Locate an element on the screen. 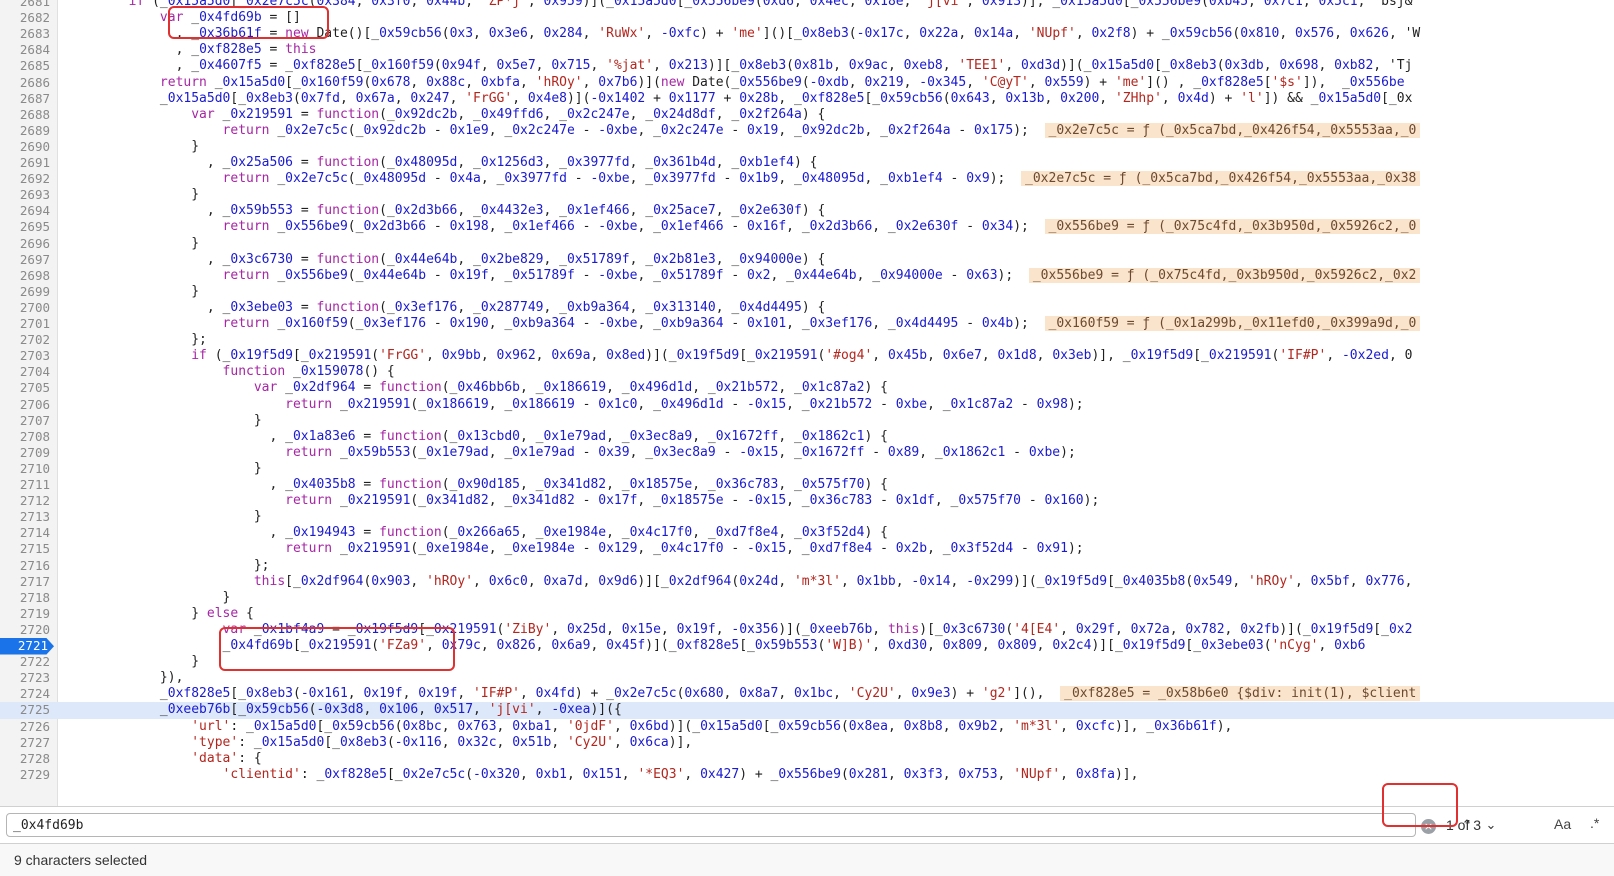 The image size is (1614, 876). code-text: } else { is located at coordinates (160, 613).